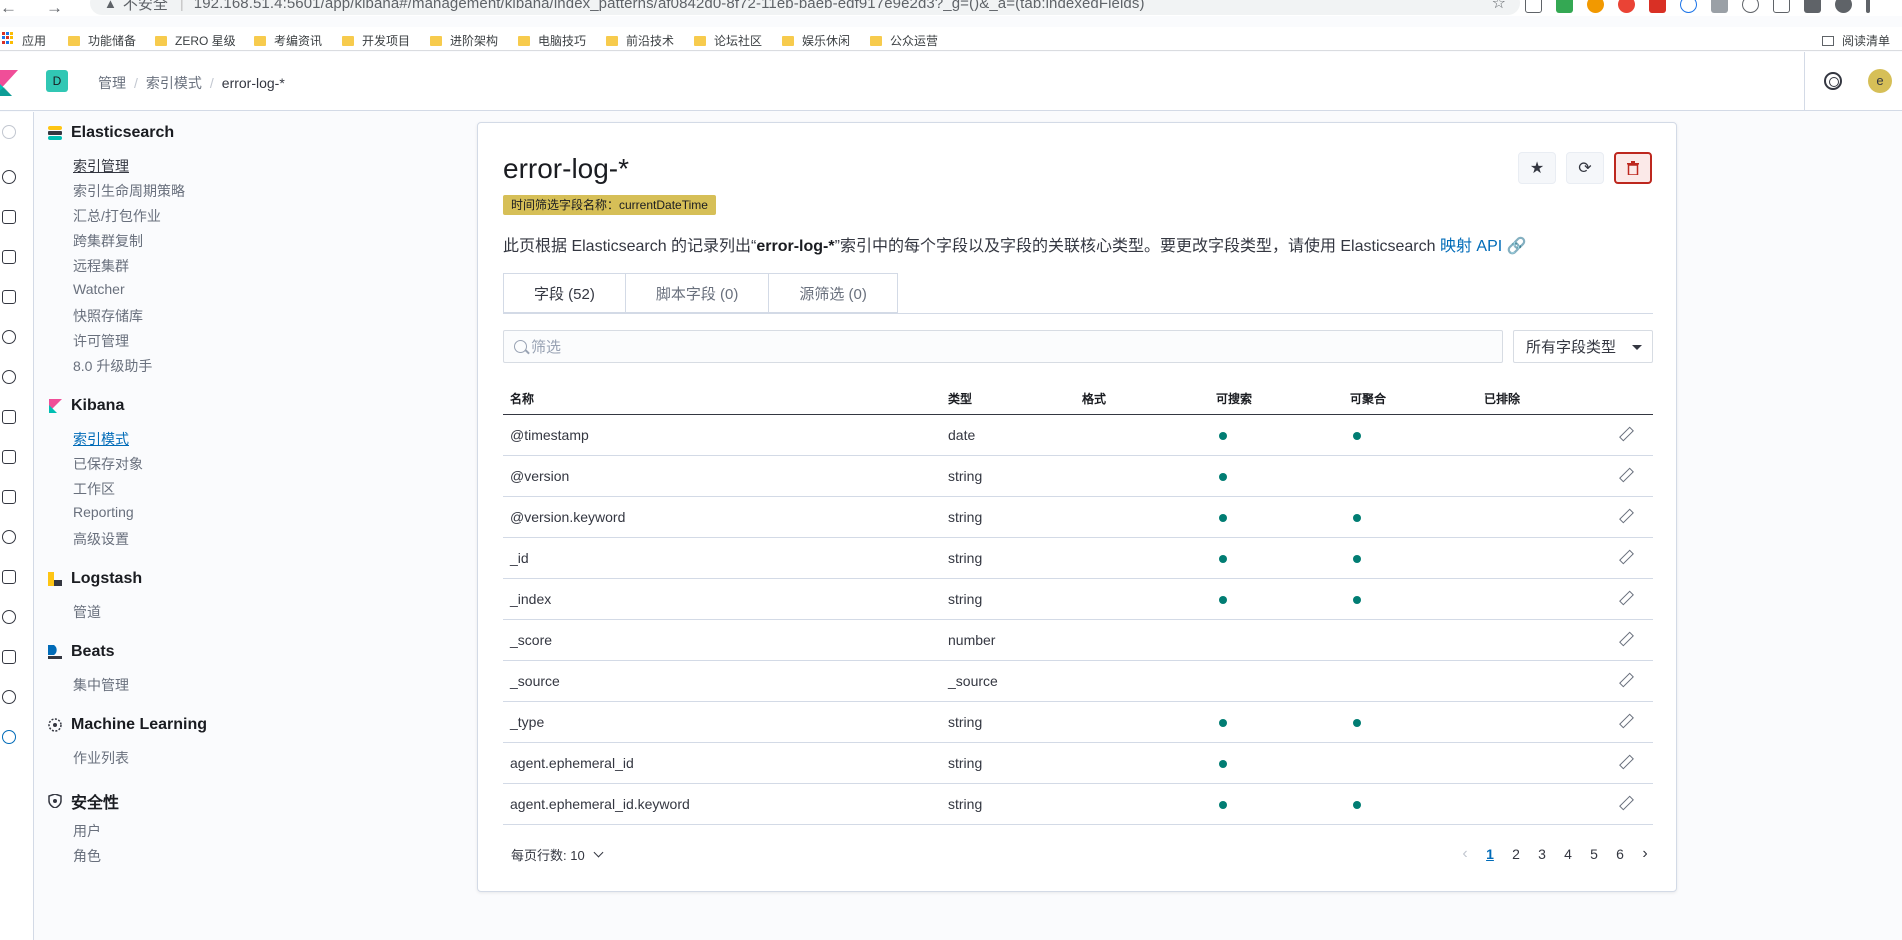 The width and height of the screenshot is (1902, 940). What do you see at coordinates (1142, 399) in the screenshot?
I see `column-header-format: 格式` at bounding box center [1142, 399].